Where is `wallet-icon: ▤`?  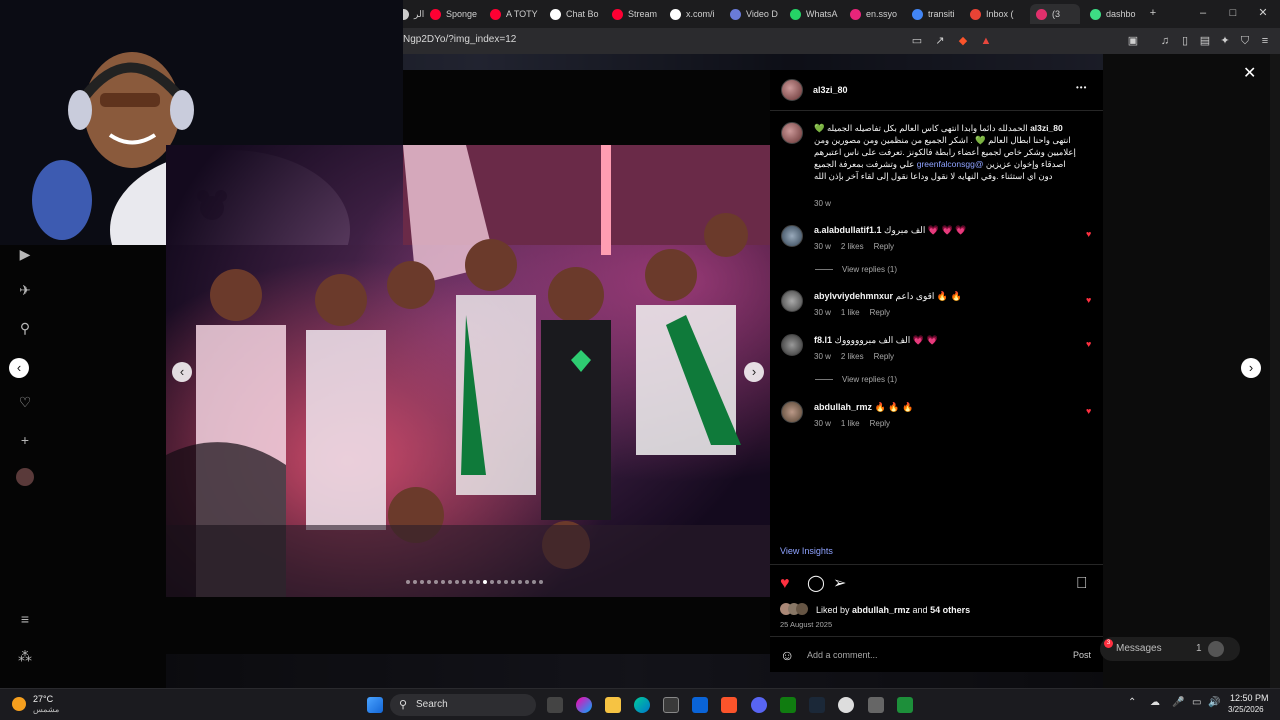 wallet-icon: ▤ is located at coordinates (1205, 41).